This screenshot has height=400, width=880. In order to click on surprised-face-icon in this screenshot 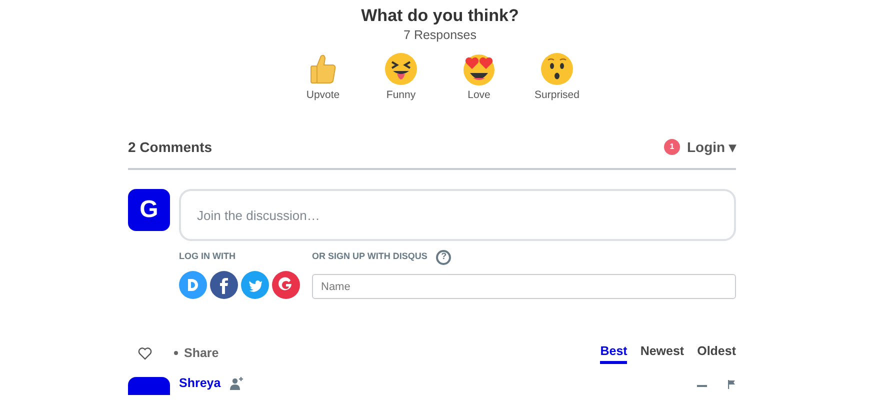, I will do `click(557, 69)`.